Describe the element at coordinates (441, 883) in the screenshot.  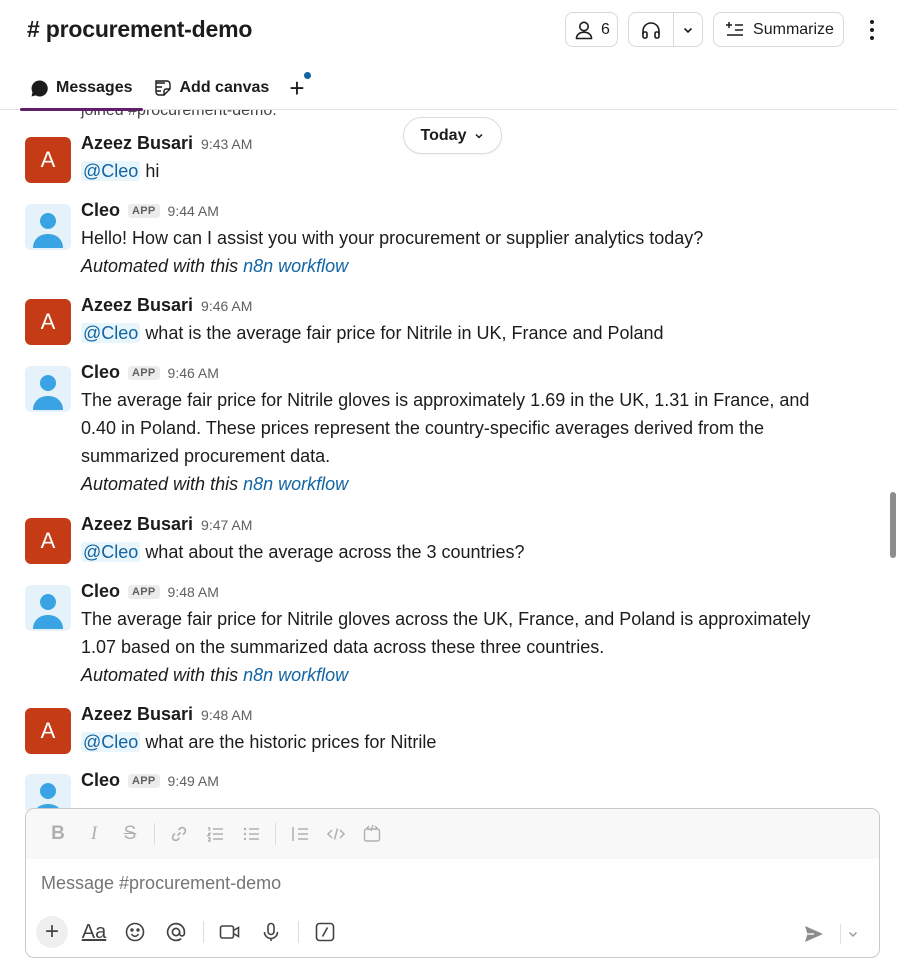
I see `message-input` at that location.